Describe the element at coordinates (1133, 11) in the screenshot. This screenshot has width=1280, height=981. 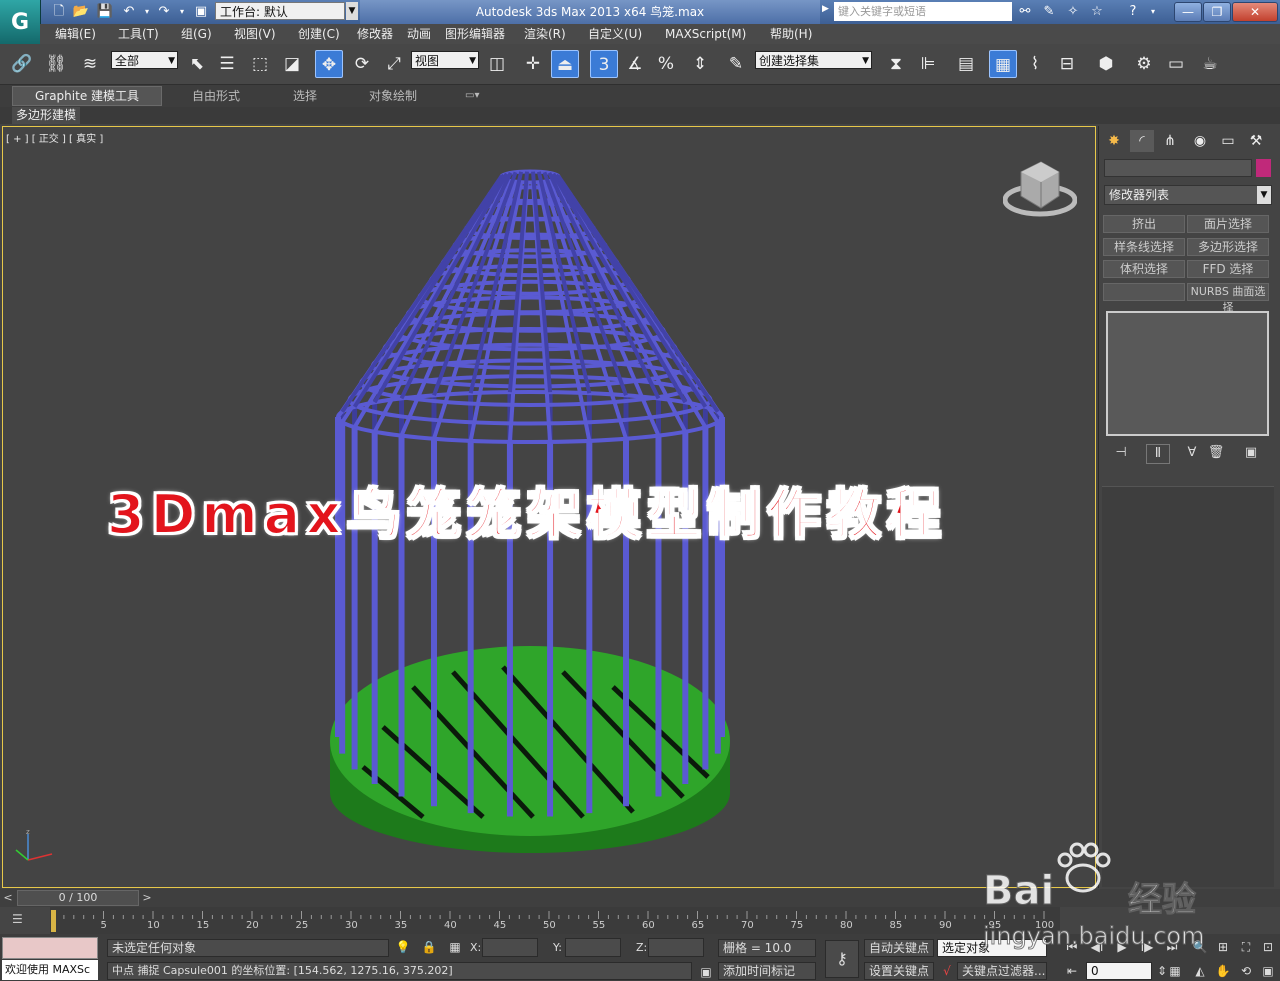
I see `help-icon: ?` at that location.